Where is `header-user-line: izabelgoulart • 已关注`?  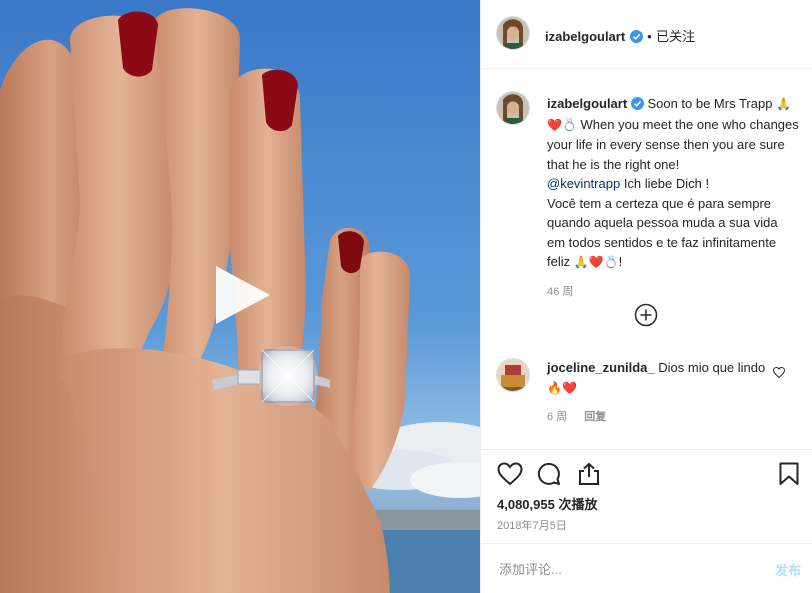 header-user-line: izabelgoulart • 已关注 is located at coordinates (620, 36).